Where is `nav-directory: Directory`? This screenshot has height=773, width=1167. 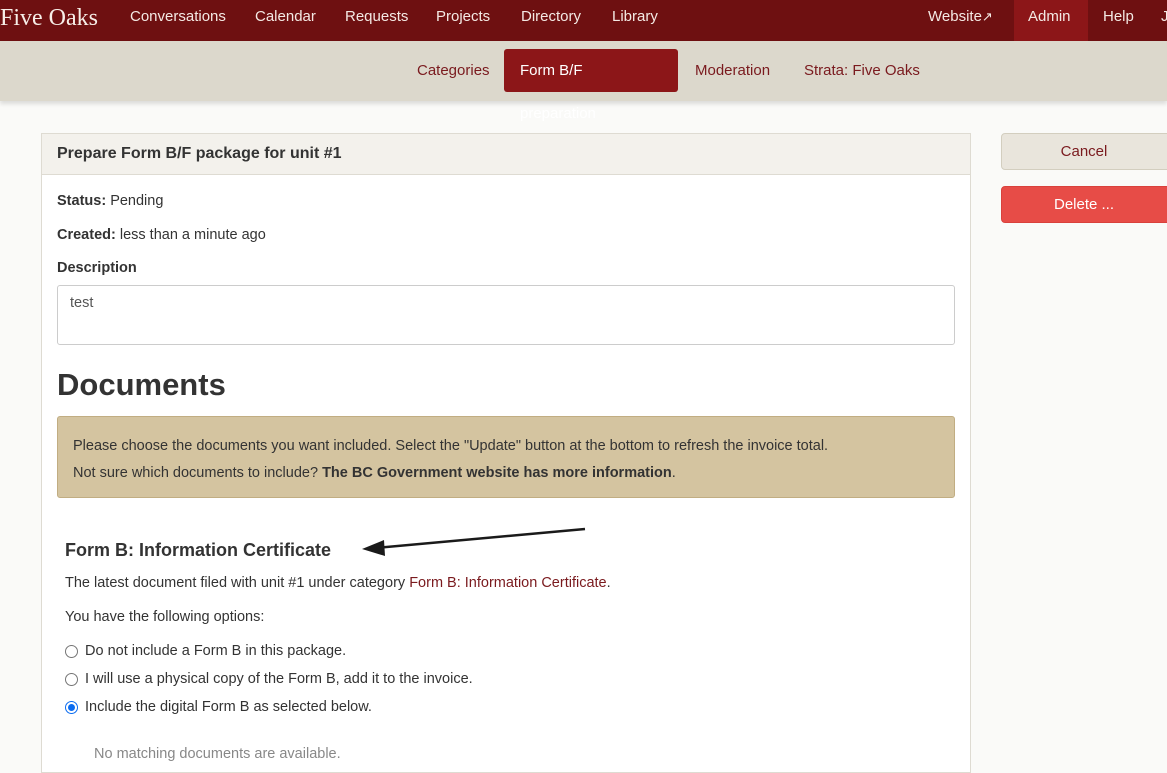 nav-directory: Directory is located at coordinates (551, 20).